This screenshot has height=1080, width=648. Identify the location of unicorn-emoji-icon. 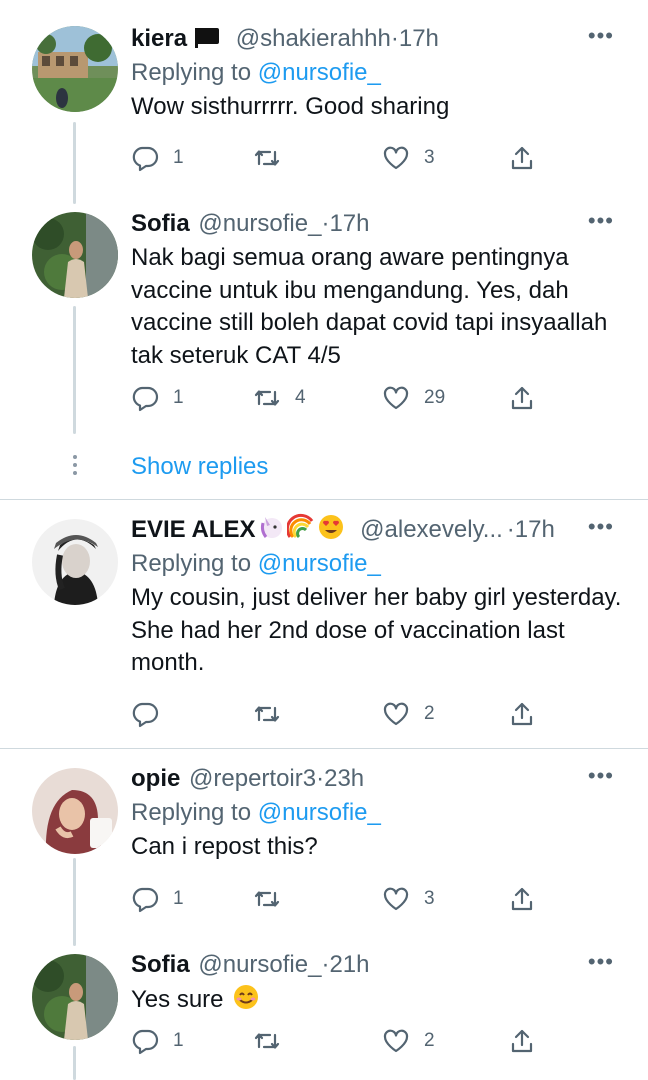
(272, 527).